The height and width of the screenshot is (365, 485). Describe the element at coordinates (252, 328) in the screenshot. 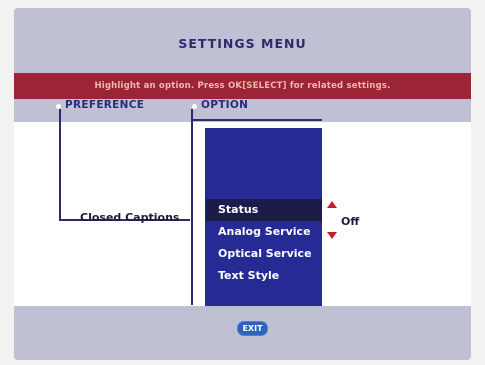

I see `exit-button: EXIT` at that location.